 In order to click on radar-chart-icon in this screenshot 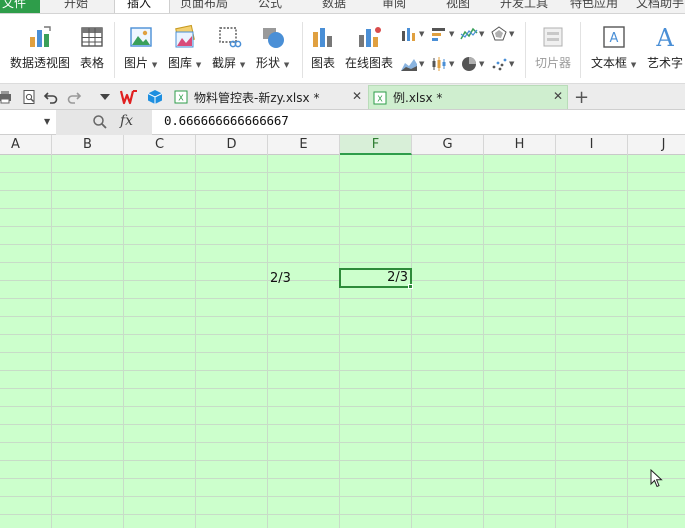, I will do `click(499, 33)`.